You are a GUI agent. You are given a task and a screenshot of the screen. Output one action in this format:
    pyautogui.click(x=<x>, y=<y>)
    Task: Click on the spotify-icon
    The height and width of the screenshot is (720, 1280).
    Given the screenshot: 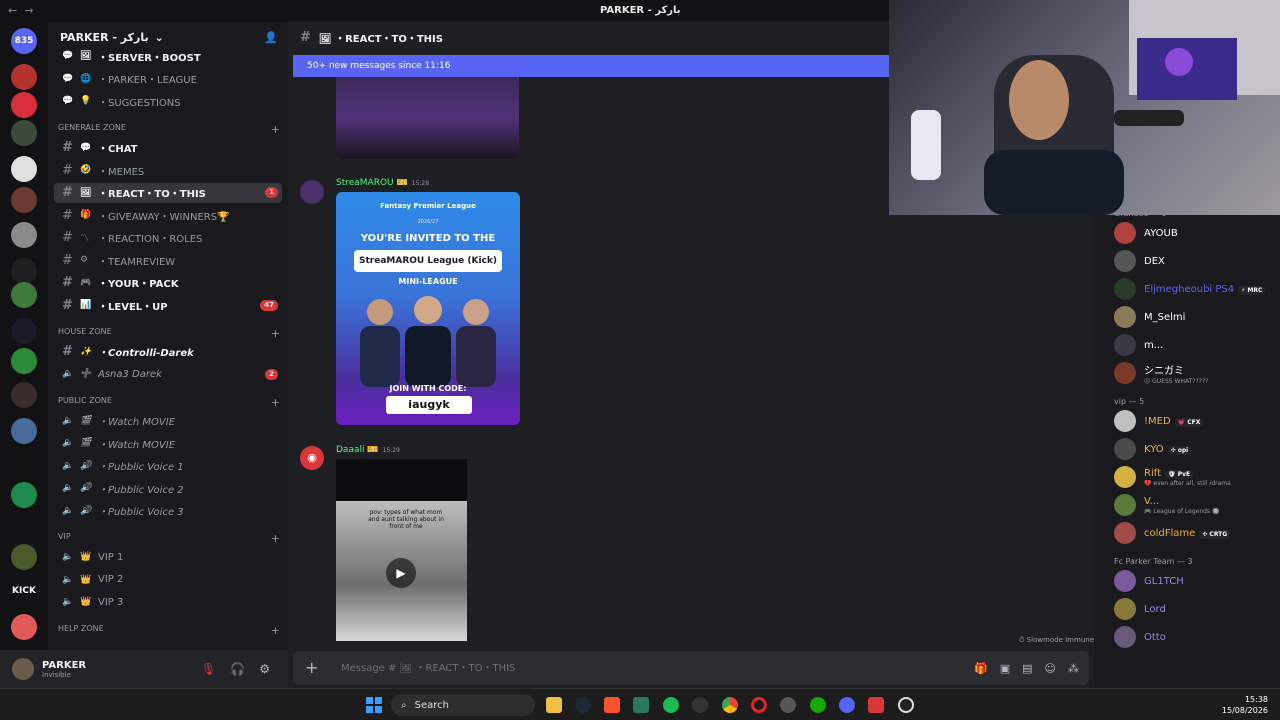 What is the action you would take?
    pyautogui.click(x=671, y=705)
    